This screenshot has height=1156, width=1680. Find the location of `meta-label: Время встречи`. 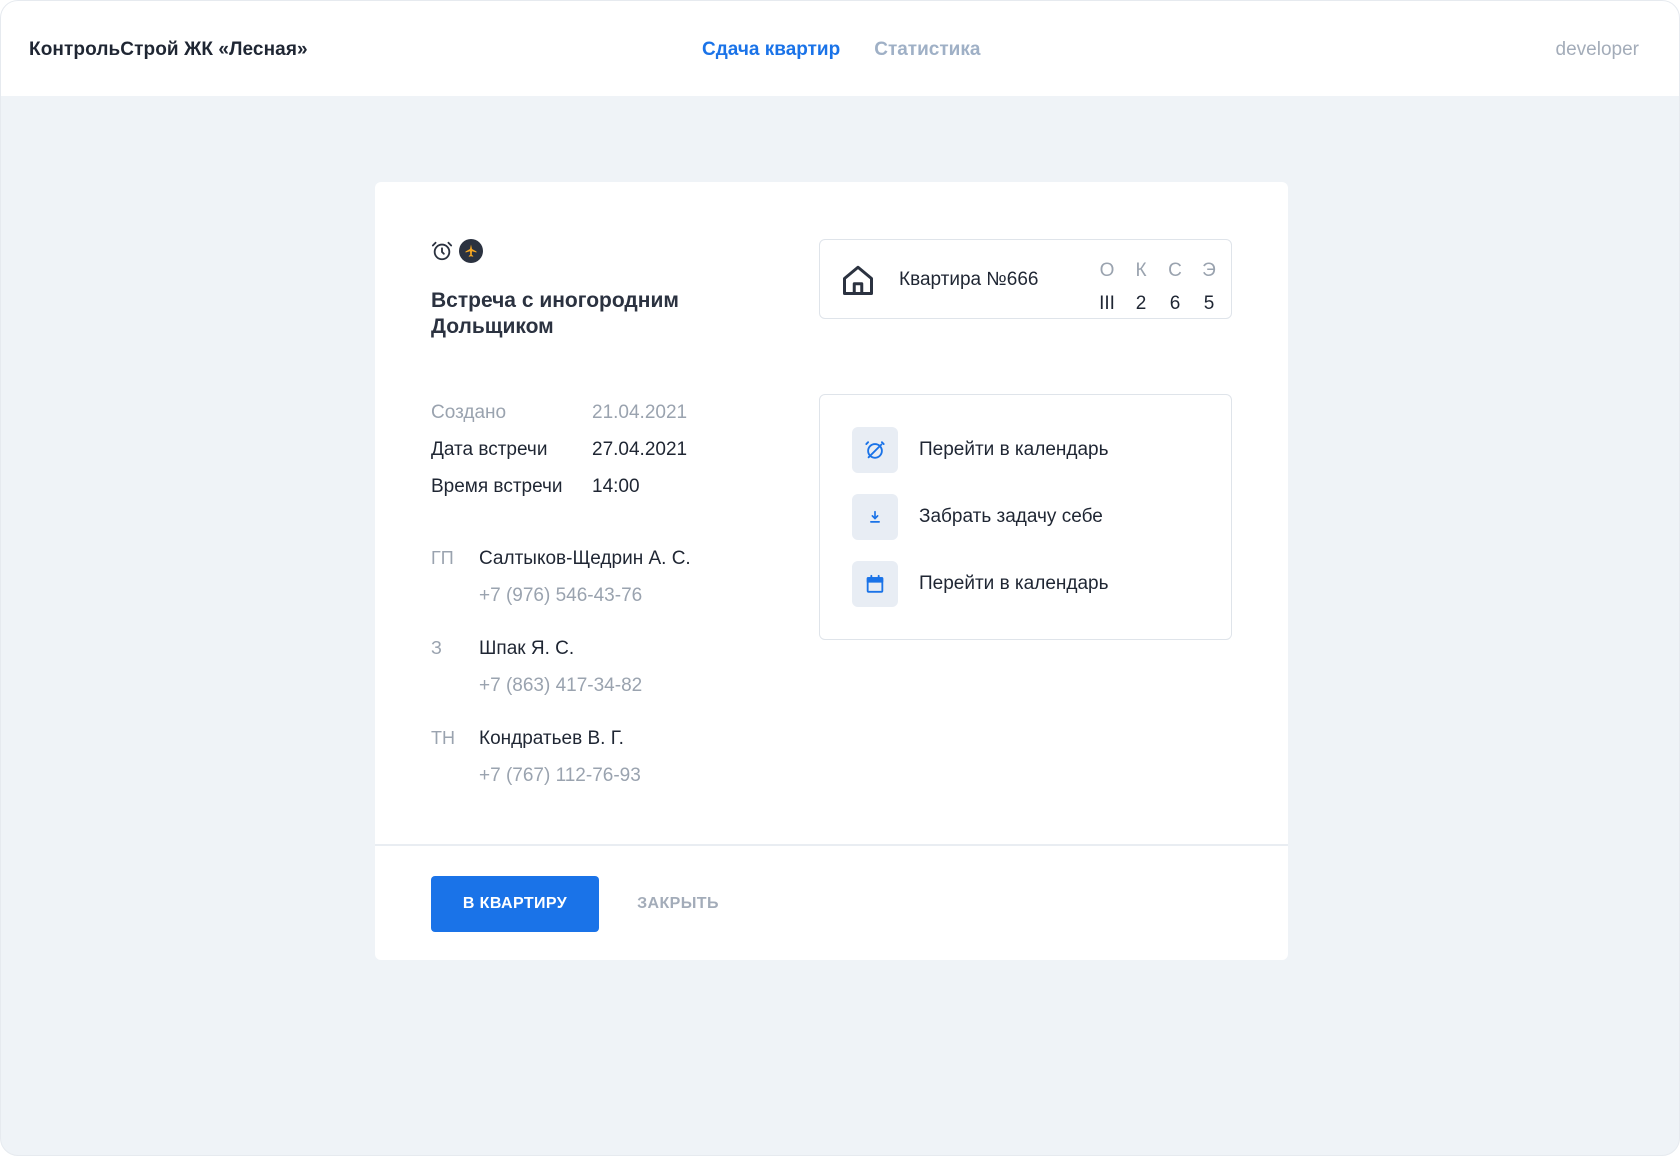

meta-label: Время встречи is located at coordinates (497, 486).